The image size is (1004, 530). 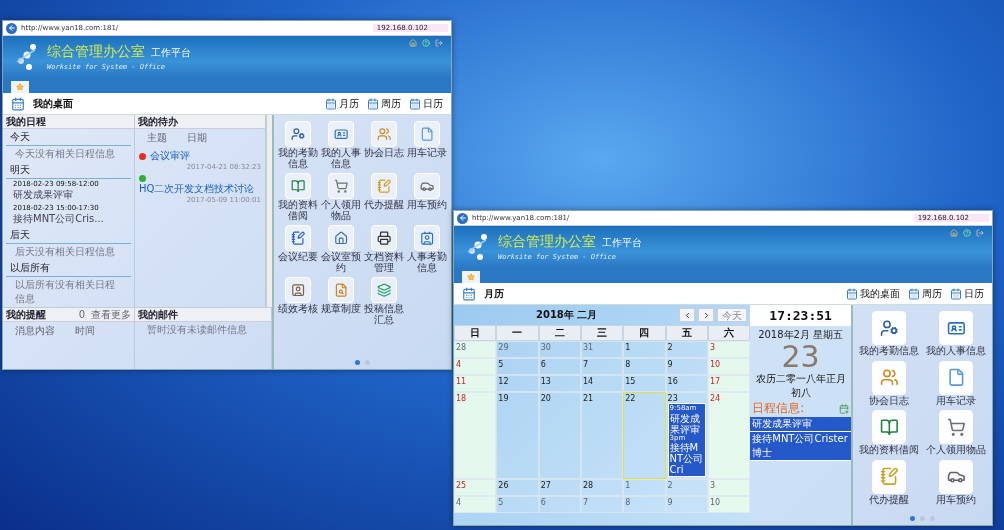 I want to click on day-cell: 22, so click(x=644, y=436).